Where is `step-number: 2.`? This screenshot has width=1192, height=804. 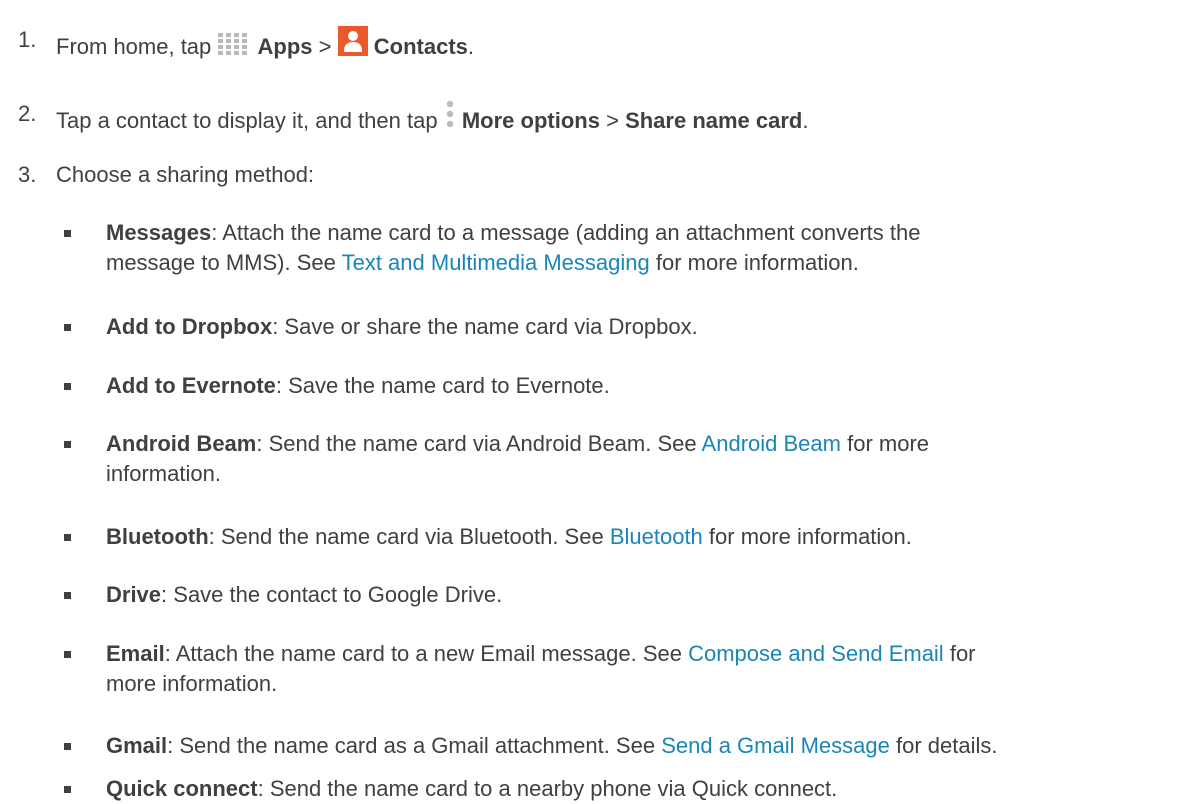 step-number: 2. is located at coordinates (27, 113).